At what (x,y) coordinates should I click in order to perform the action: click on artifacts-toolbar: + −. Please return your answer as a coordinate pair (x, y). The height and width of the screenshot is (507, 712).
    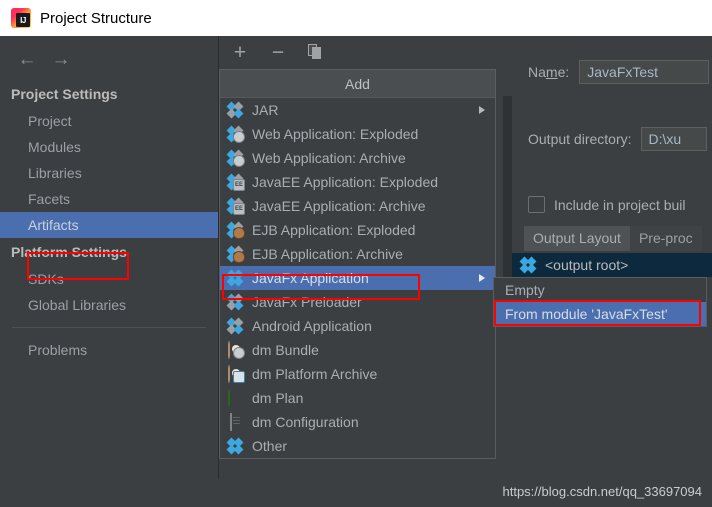
    Looking at the image, I should click on (366, 52).